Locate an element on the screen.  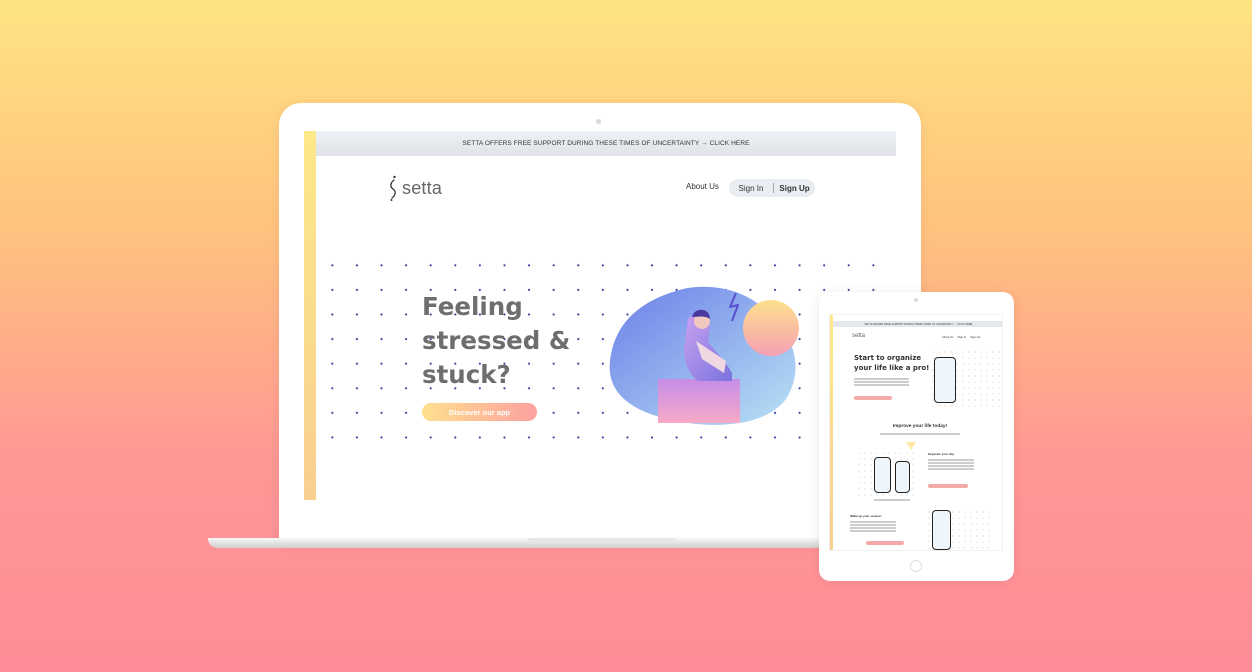
discover-app-button: Discover our app is located at coordinates (479, 412).